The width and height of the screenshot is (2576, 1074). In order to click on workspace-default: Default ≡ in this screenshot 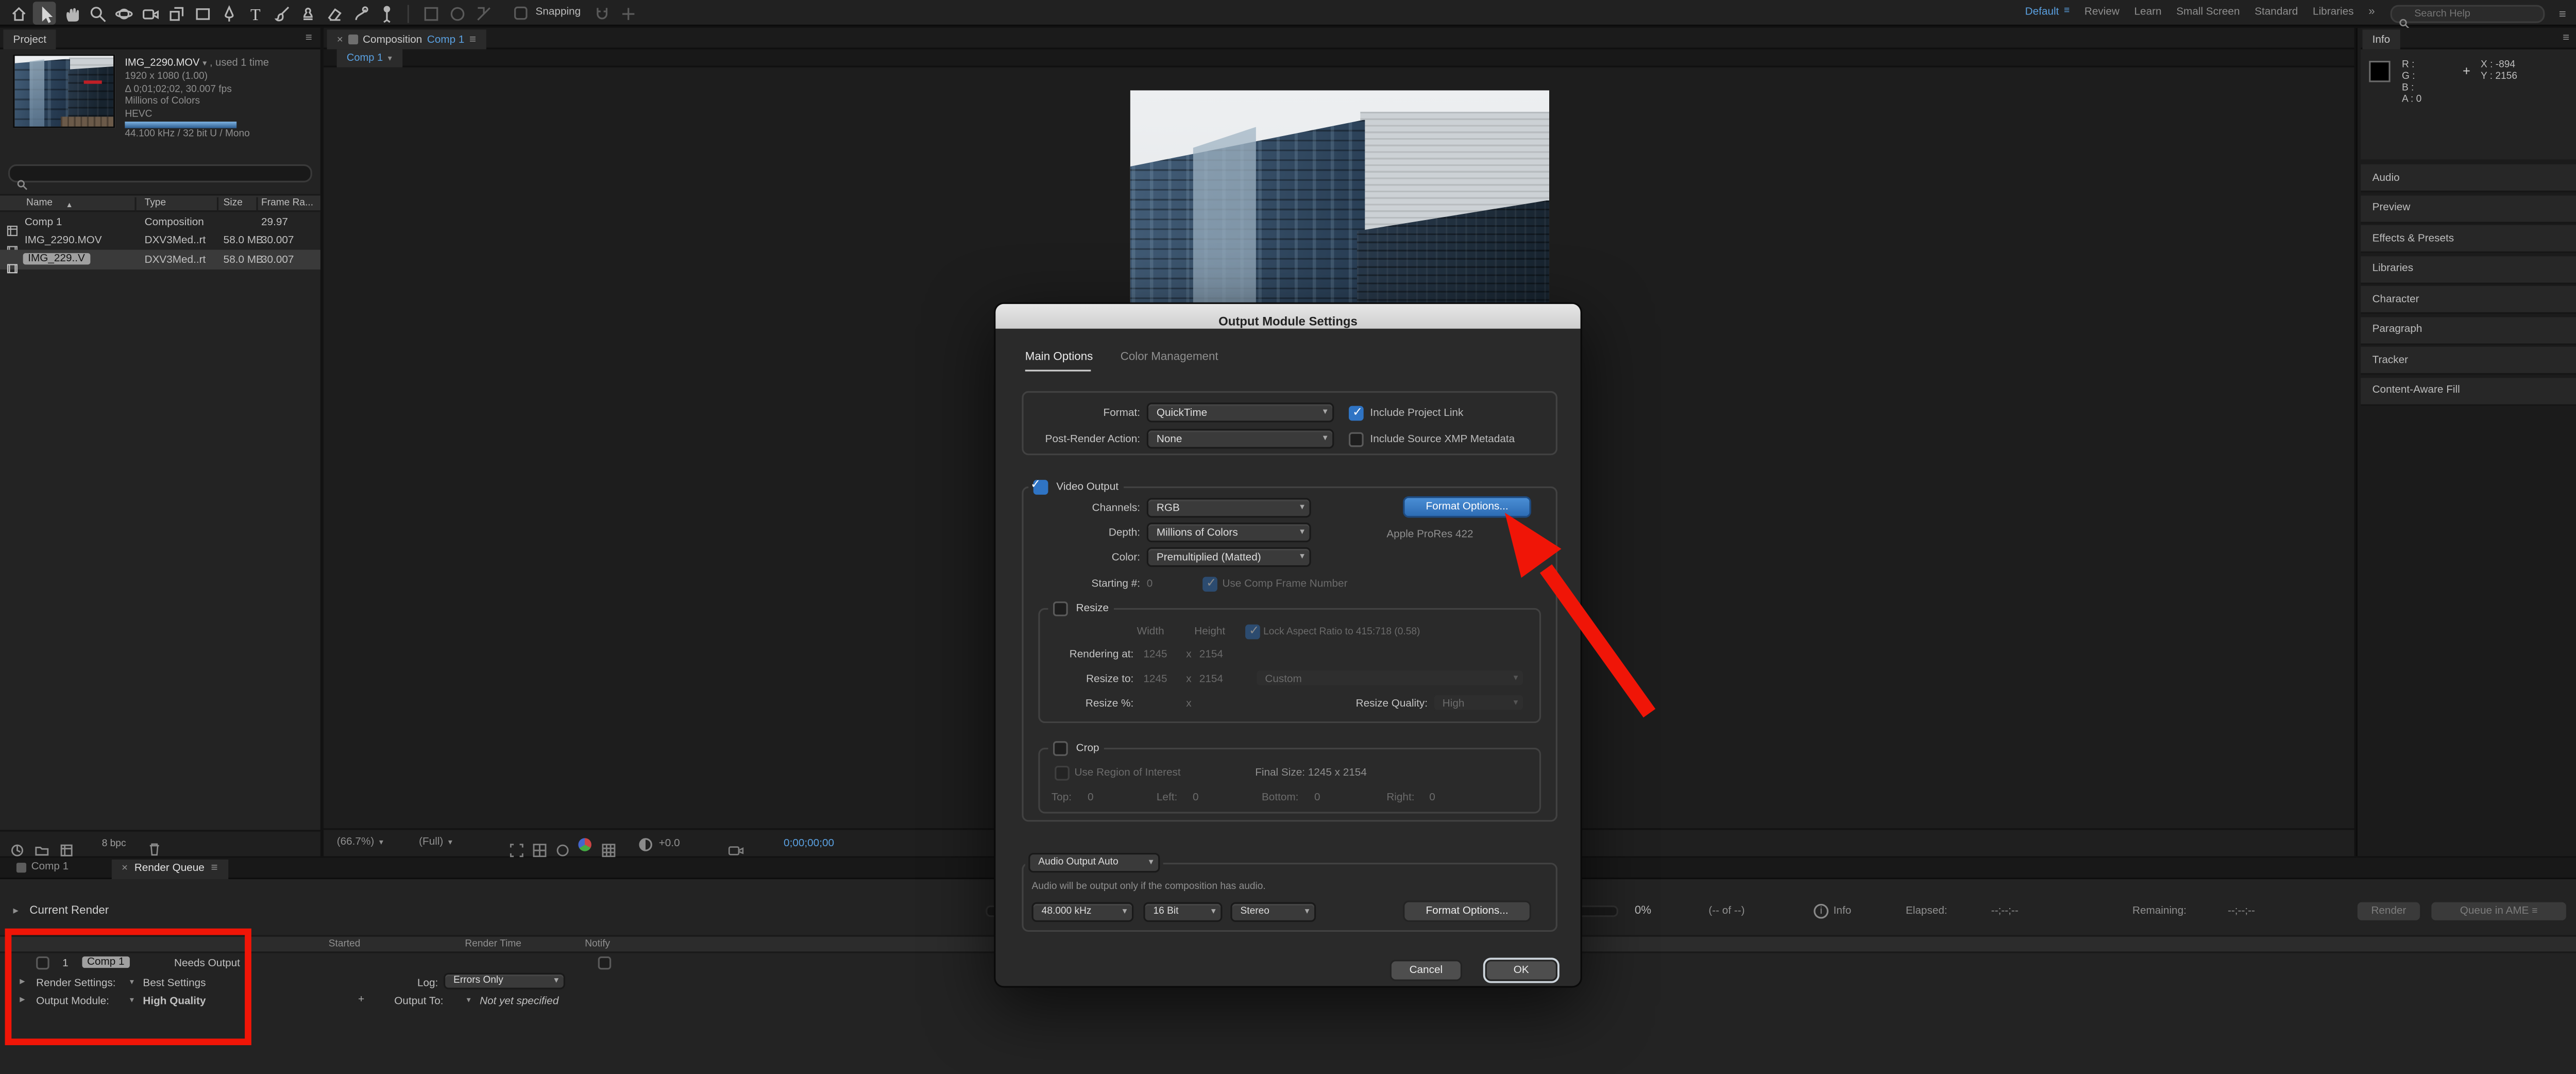, I will do `click(2048, 13)`.